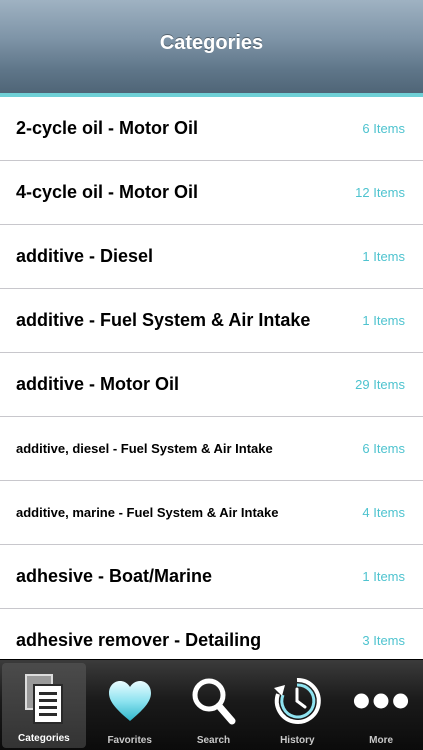  I want to click on list-item: adhesive - Boat/Marine 1 Items, so click(211, 577).